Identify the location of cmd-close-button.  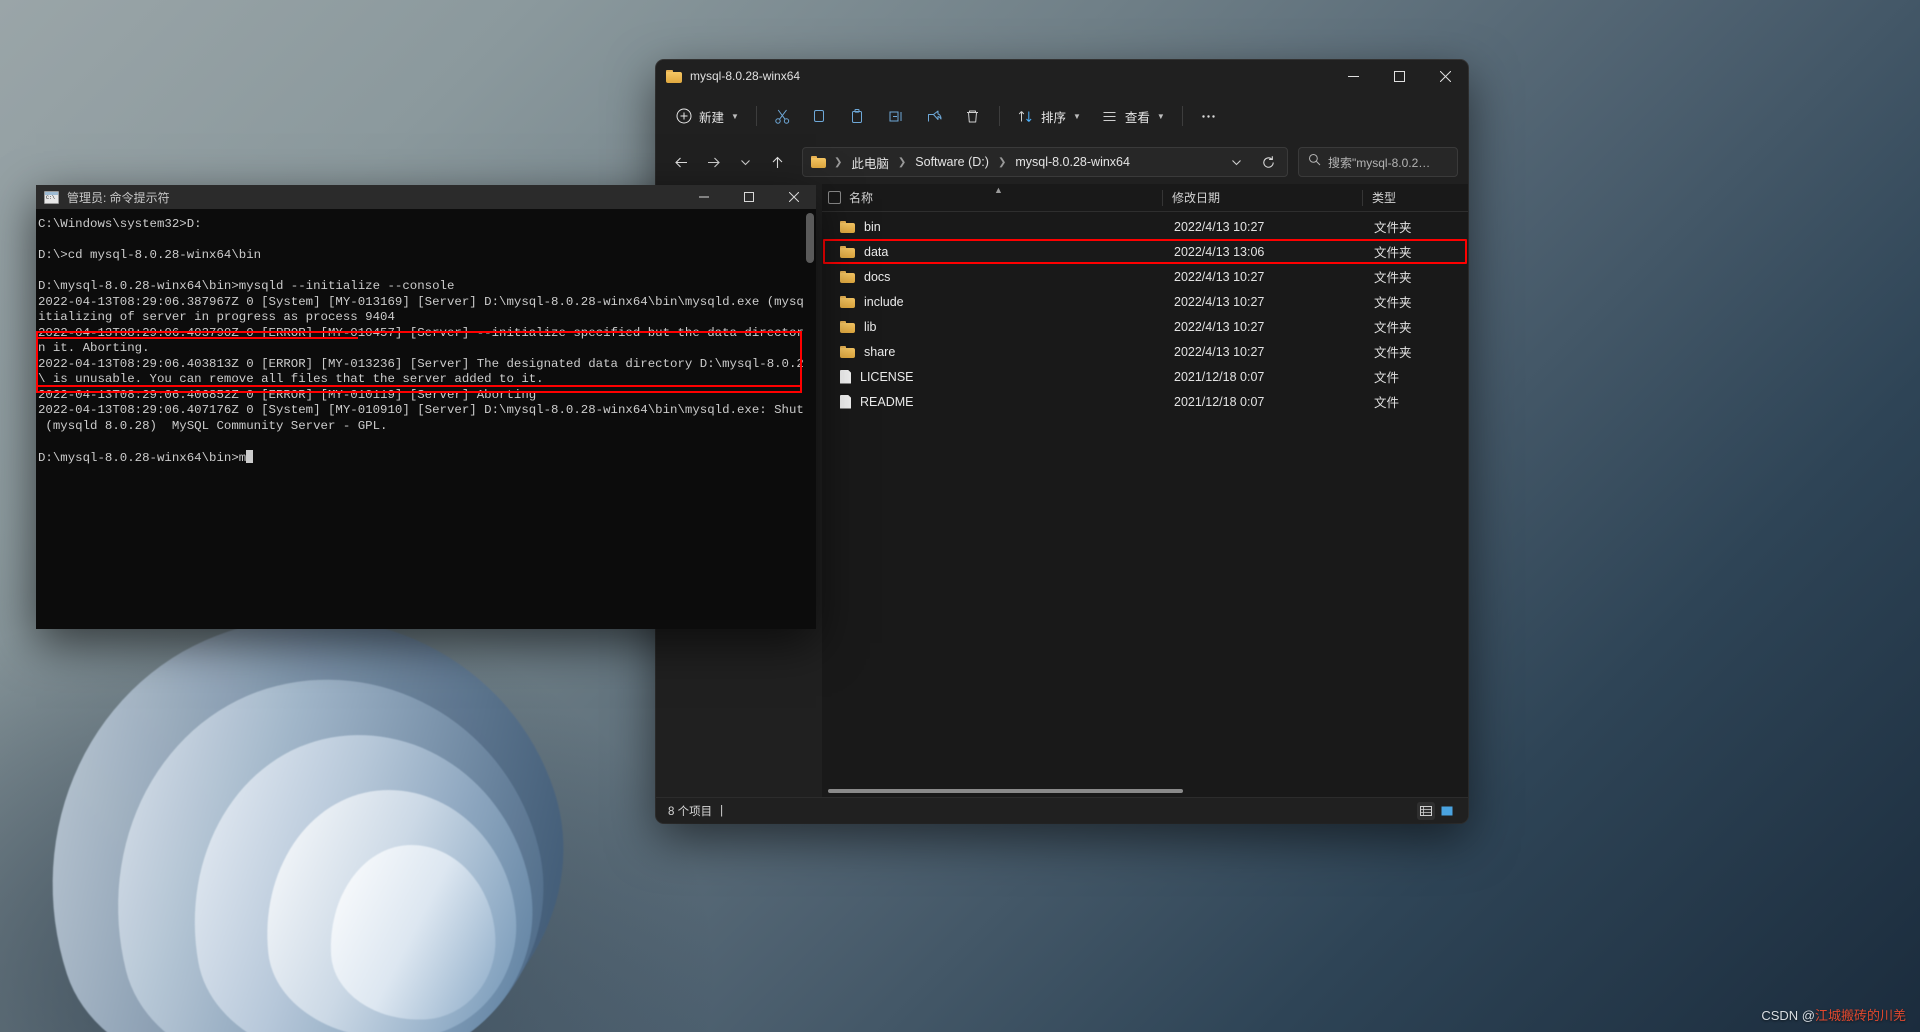
(793, 197).